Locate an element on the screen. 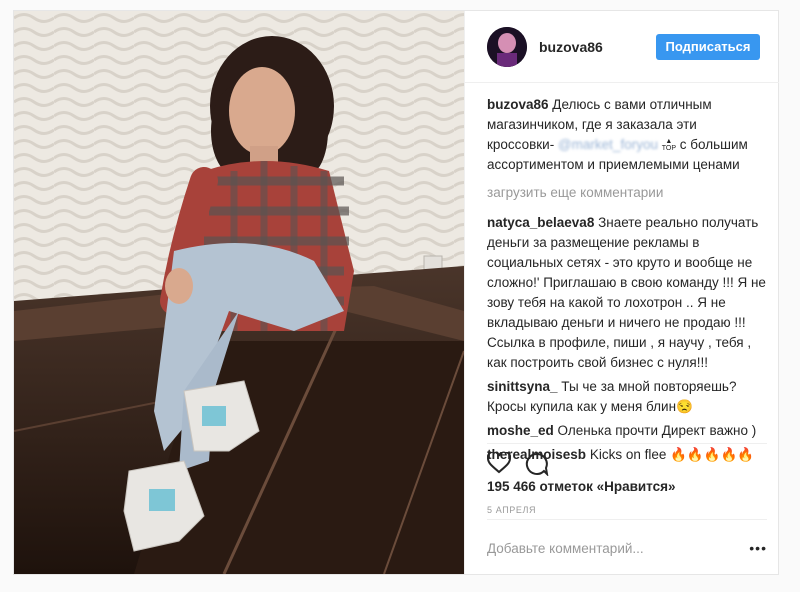 This screenshot has height=592, width=800. heart-icon is located at coordinates (499, 464).